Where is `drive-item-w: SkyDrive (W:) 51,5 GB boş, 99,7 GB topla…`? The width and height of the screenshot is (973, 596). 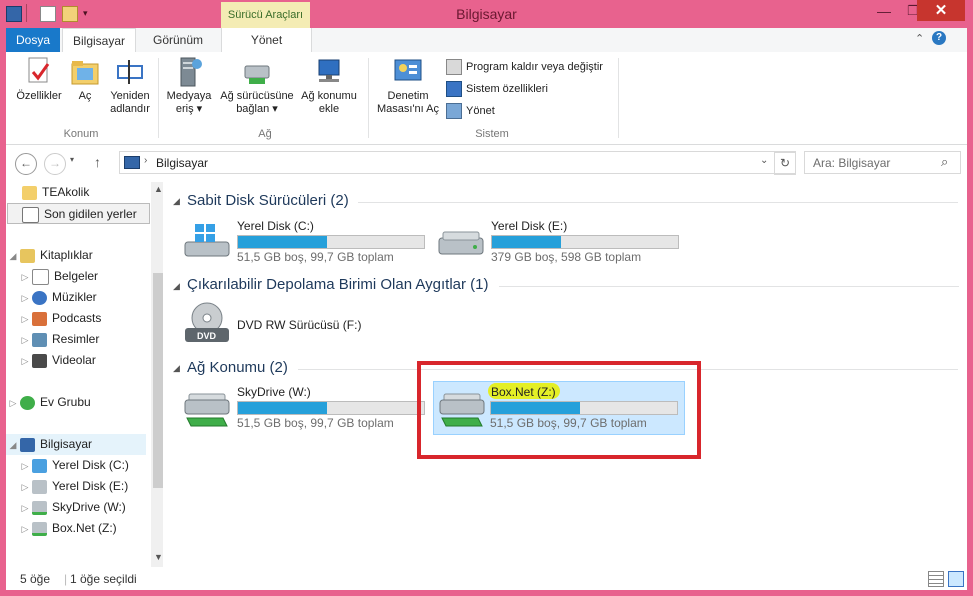
drive-item-w: SkyDrive (W:) 51,5 GB boş, 99,7 GB topla… is located at coordinates (308, 407).